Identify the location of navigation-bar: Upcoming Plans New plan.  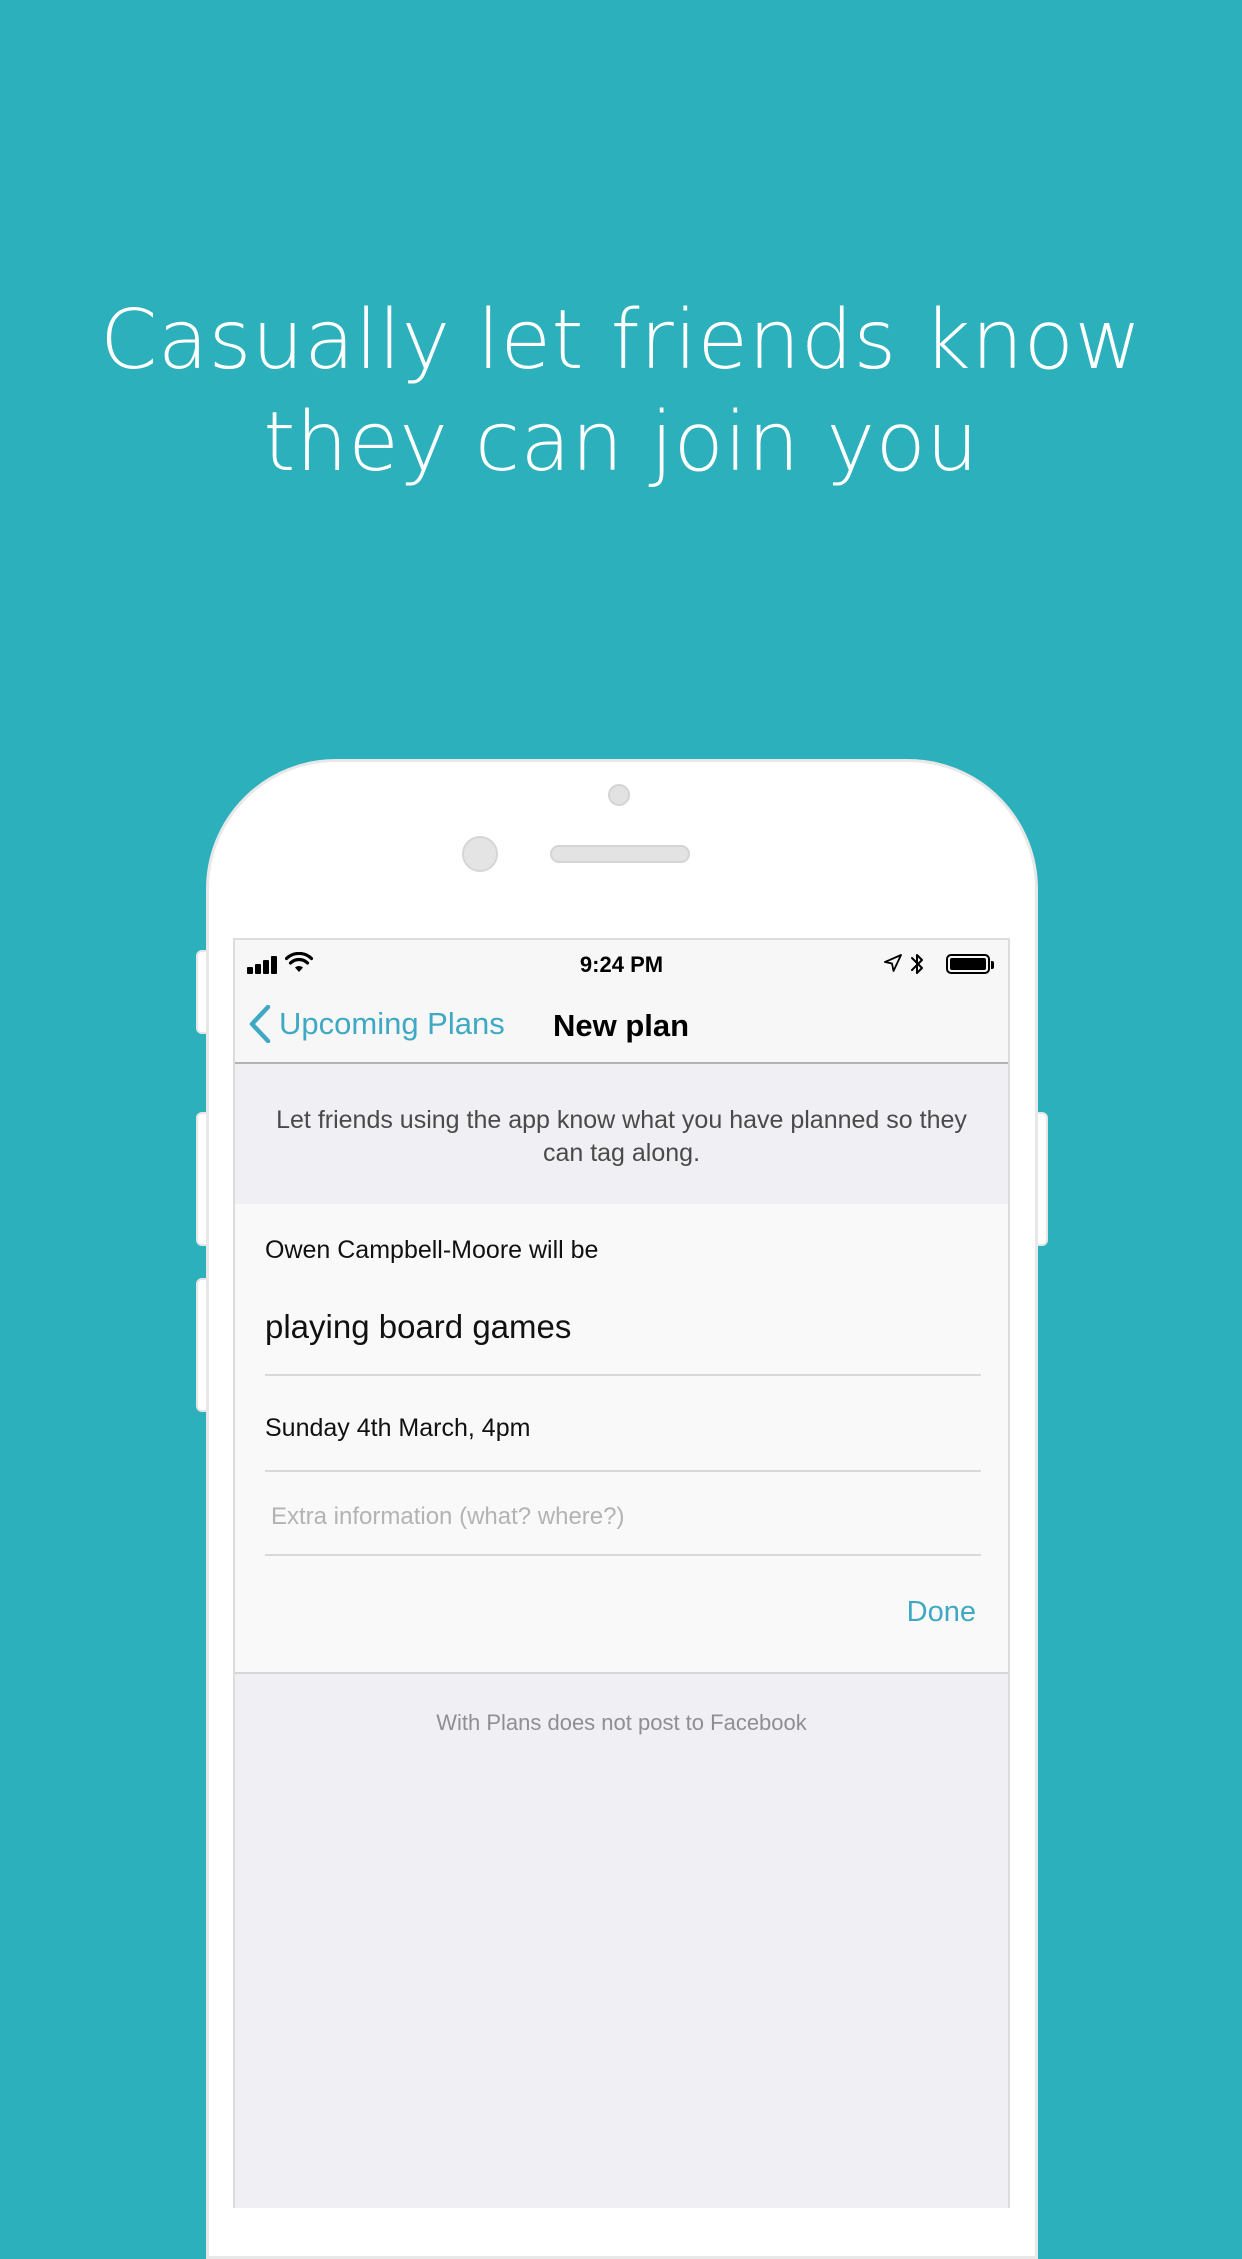
(621, 1026).